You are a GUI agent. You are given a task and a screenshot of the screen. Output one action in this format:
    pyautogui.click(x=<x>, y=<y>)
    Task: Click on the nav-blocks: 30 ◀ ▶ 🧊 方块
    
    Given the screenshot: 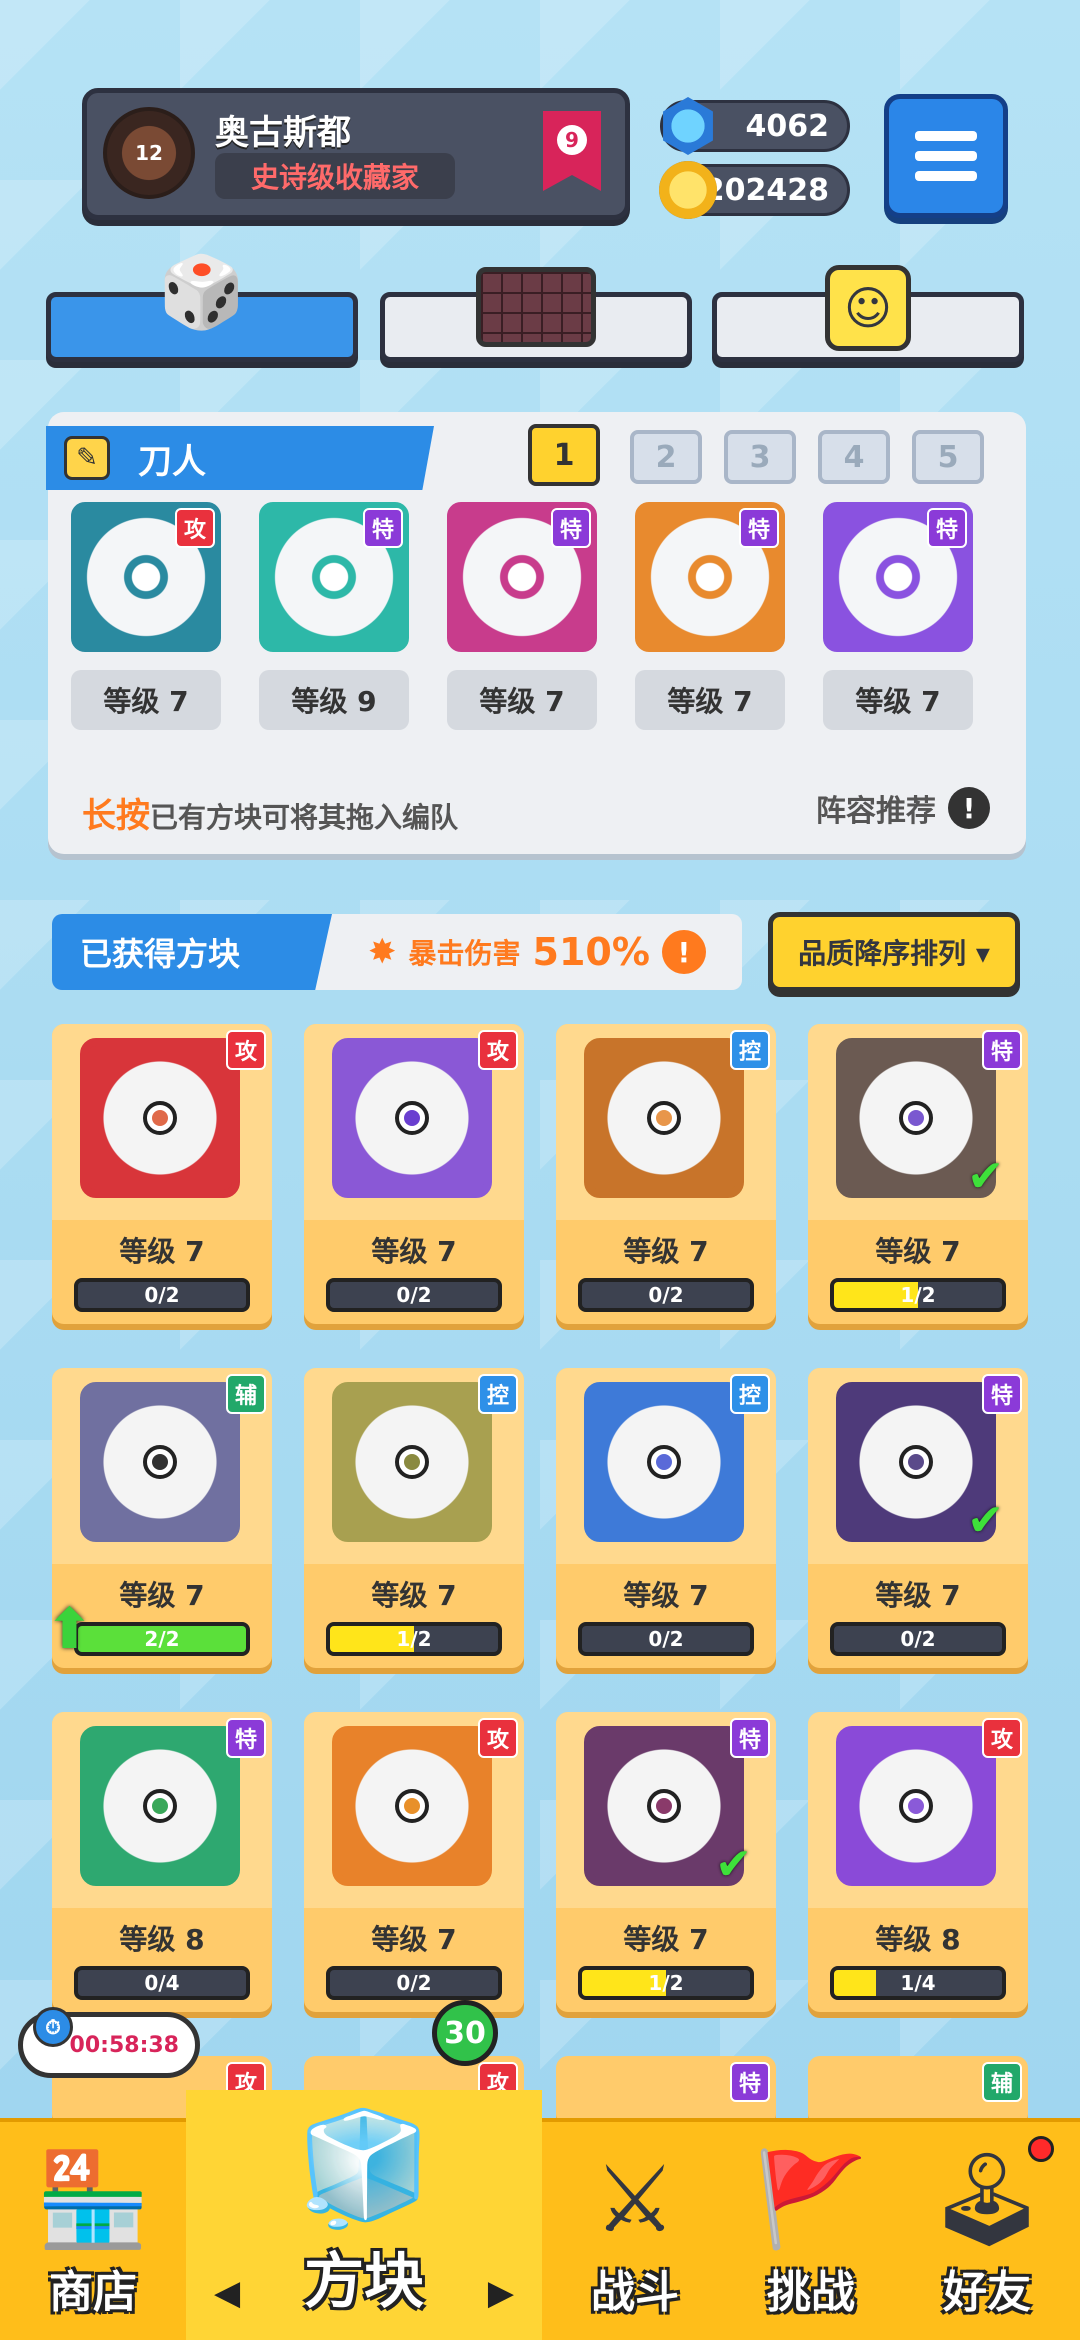 What is the action you would take?
    pyautogui.click(x=364, y=2170)
    